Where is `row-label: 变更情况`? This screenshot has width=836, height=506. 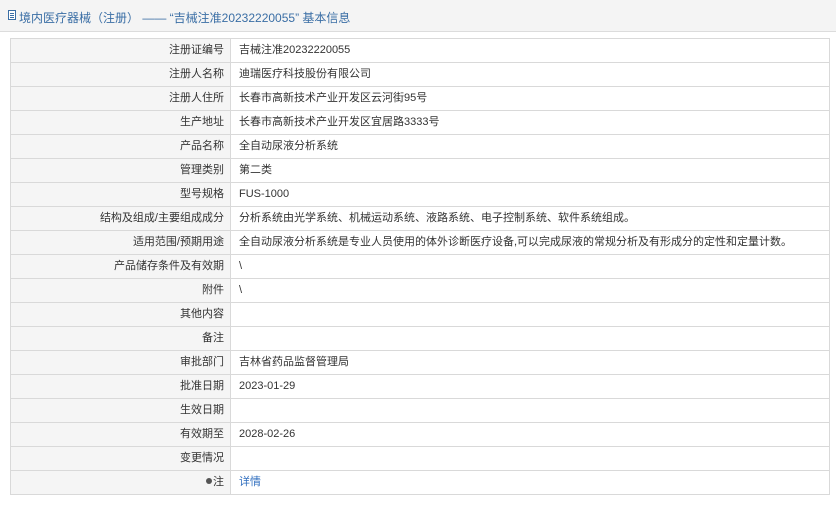
row-label: 变更情况 is located at coordinates (120, 458).